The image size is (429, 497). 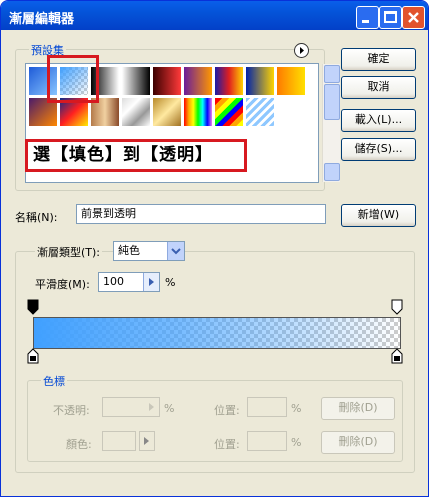 What do you see at coordinates (296, 408) in the screenshot?
I see `opacity-location-percent: %` at bounding box center [296, 408].